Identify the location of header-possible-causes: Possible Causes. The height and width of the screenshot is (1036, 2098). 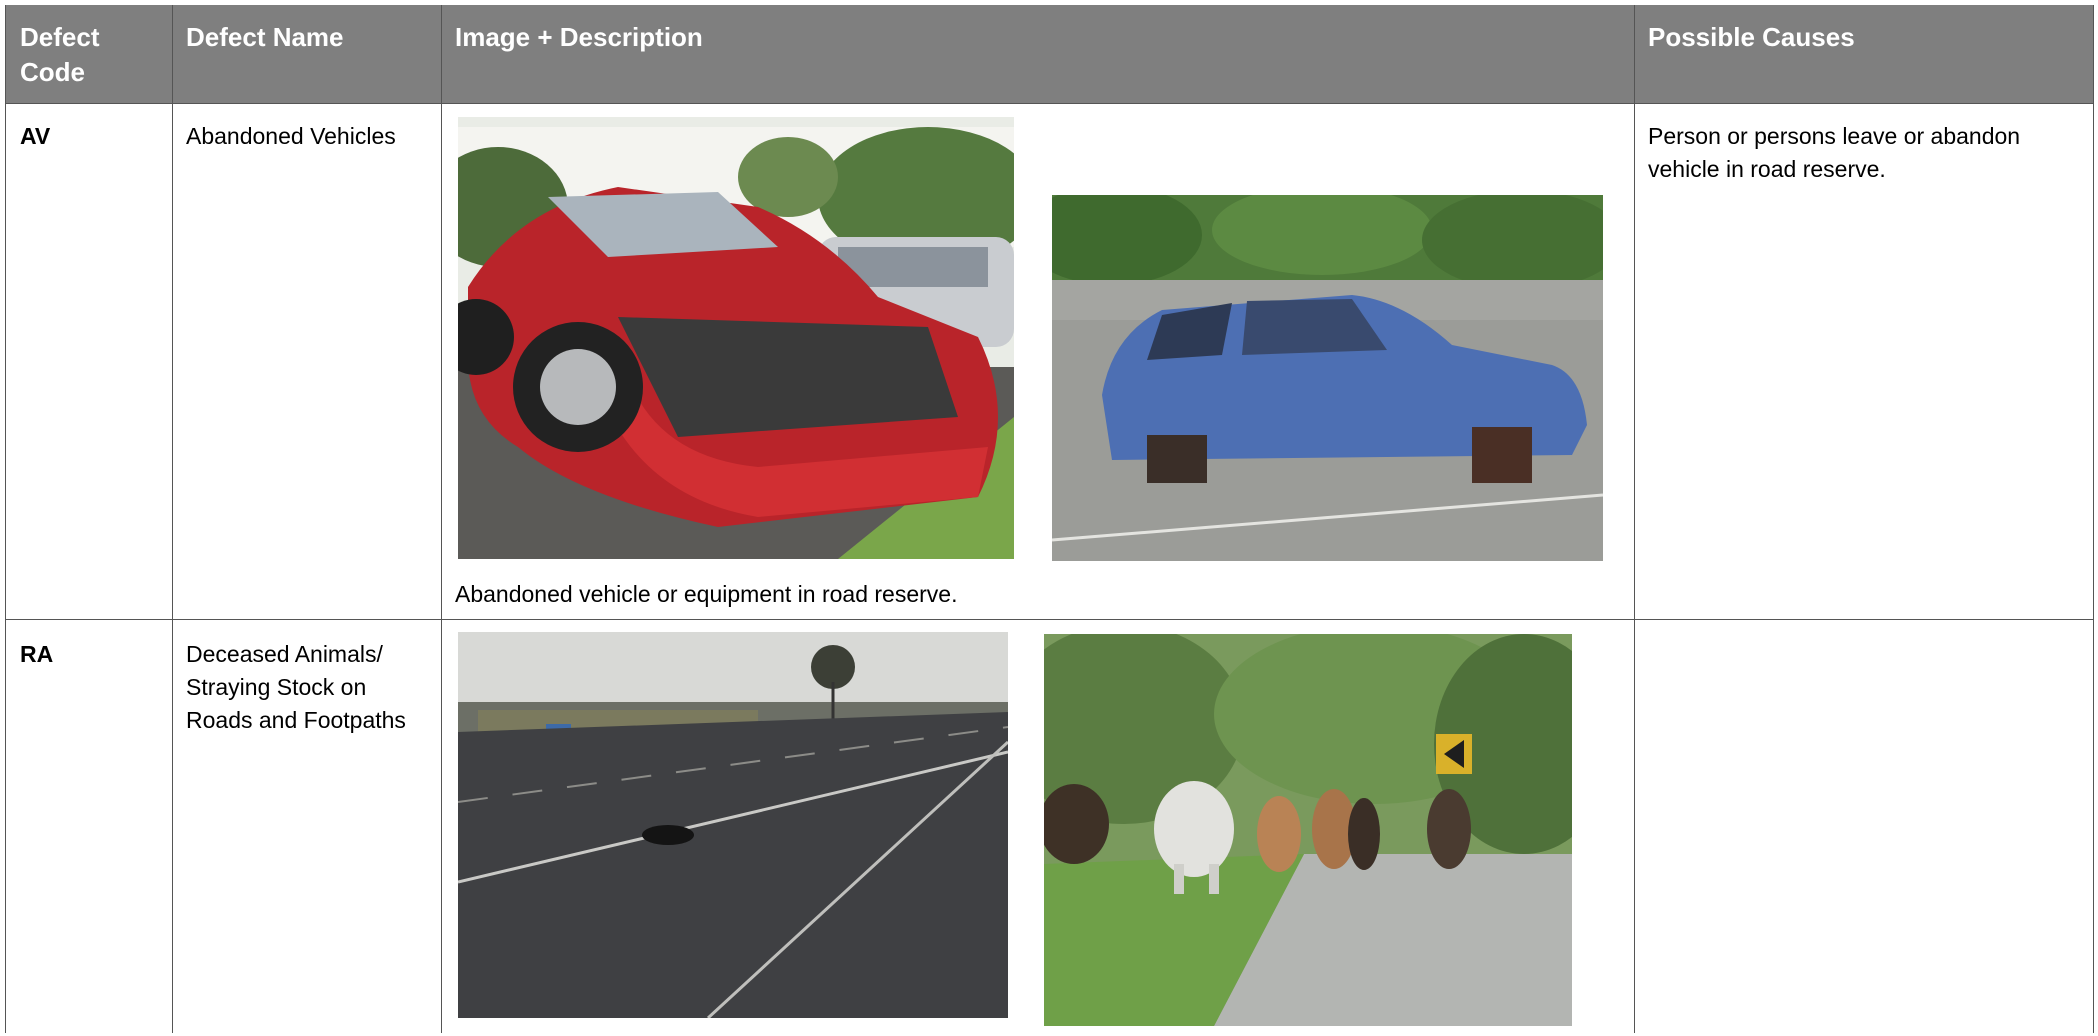
(1751, 37).